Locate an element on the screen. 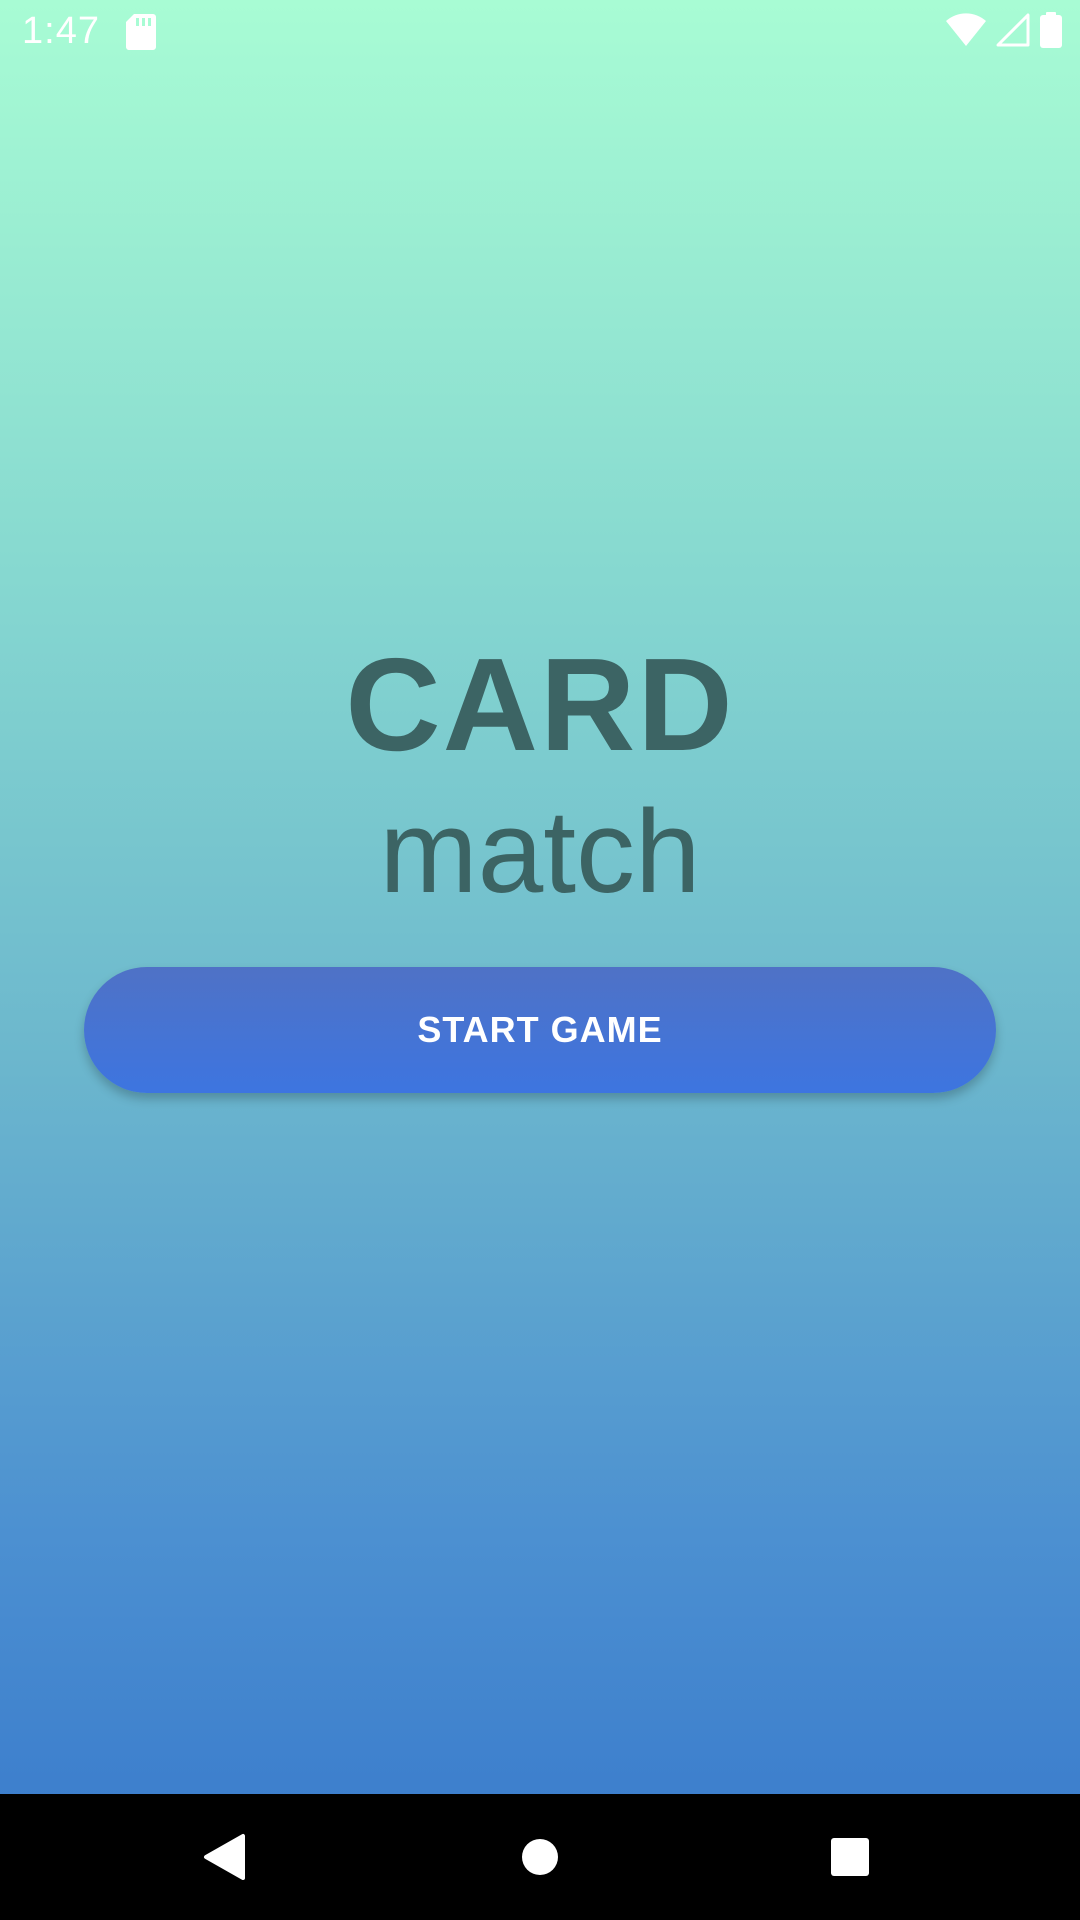 Image resolution: width=1080 pixels, height=1920 pixels. status-icons is located at coordinates (1004, 32).